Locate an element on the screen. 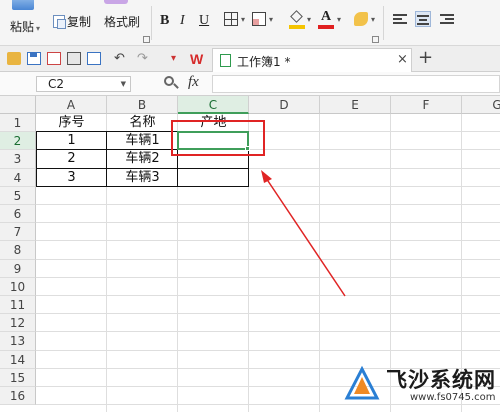 The height and width of the screenshot is (412, 500). underline-button: U is located at coordinates (204, 21).